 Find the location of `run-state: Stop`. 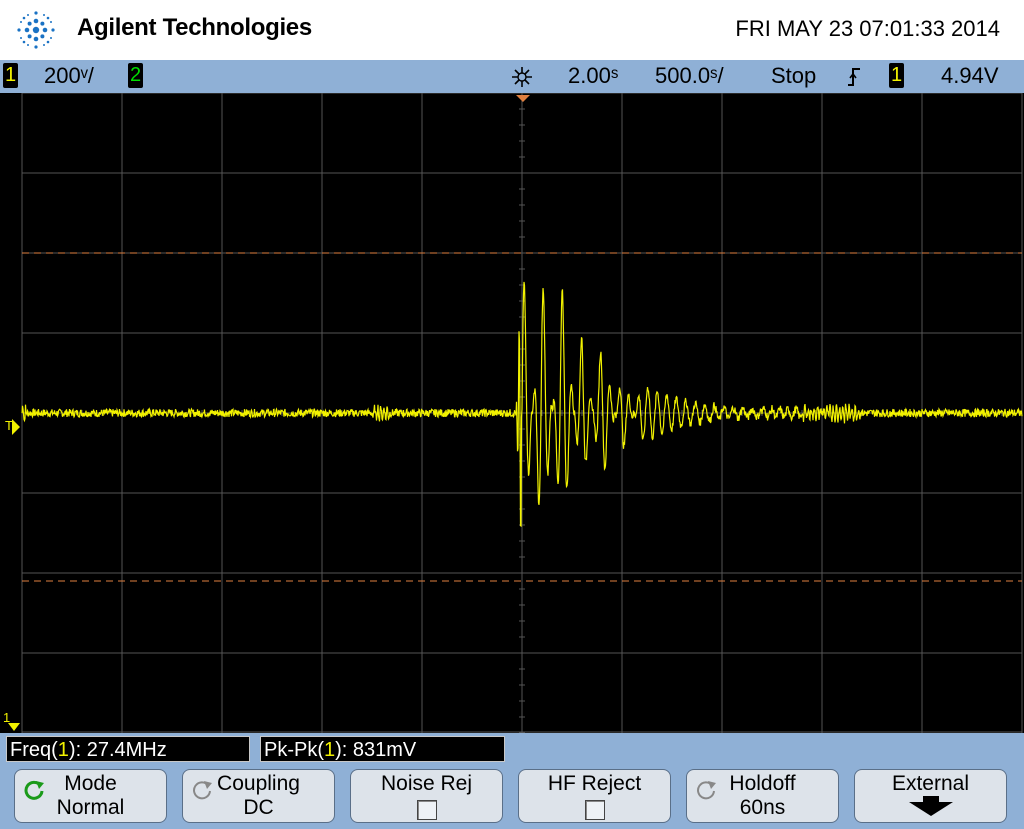

run-state: Stop is located at coordinates (794, 75).